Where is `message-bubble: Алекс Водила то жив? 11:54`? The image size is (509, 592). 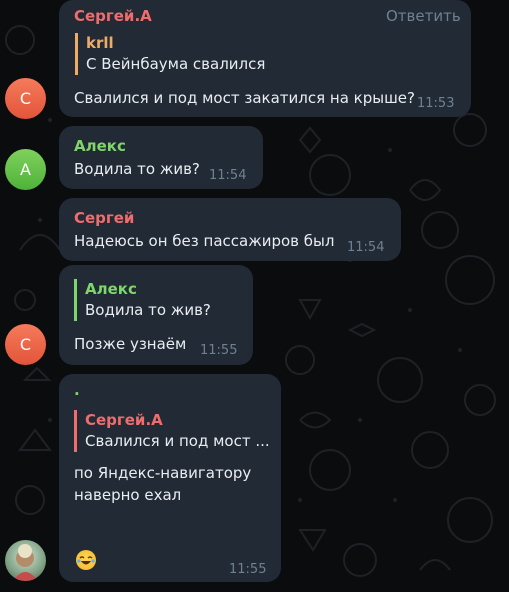
message-bubble: Алекс Водила то жив? 11:54 is located at coordinates (161, 157).